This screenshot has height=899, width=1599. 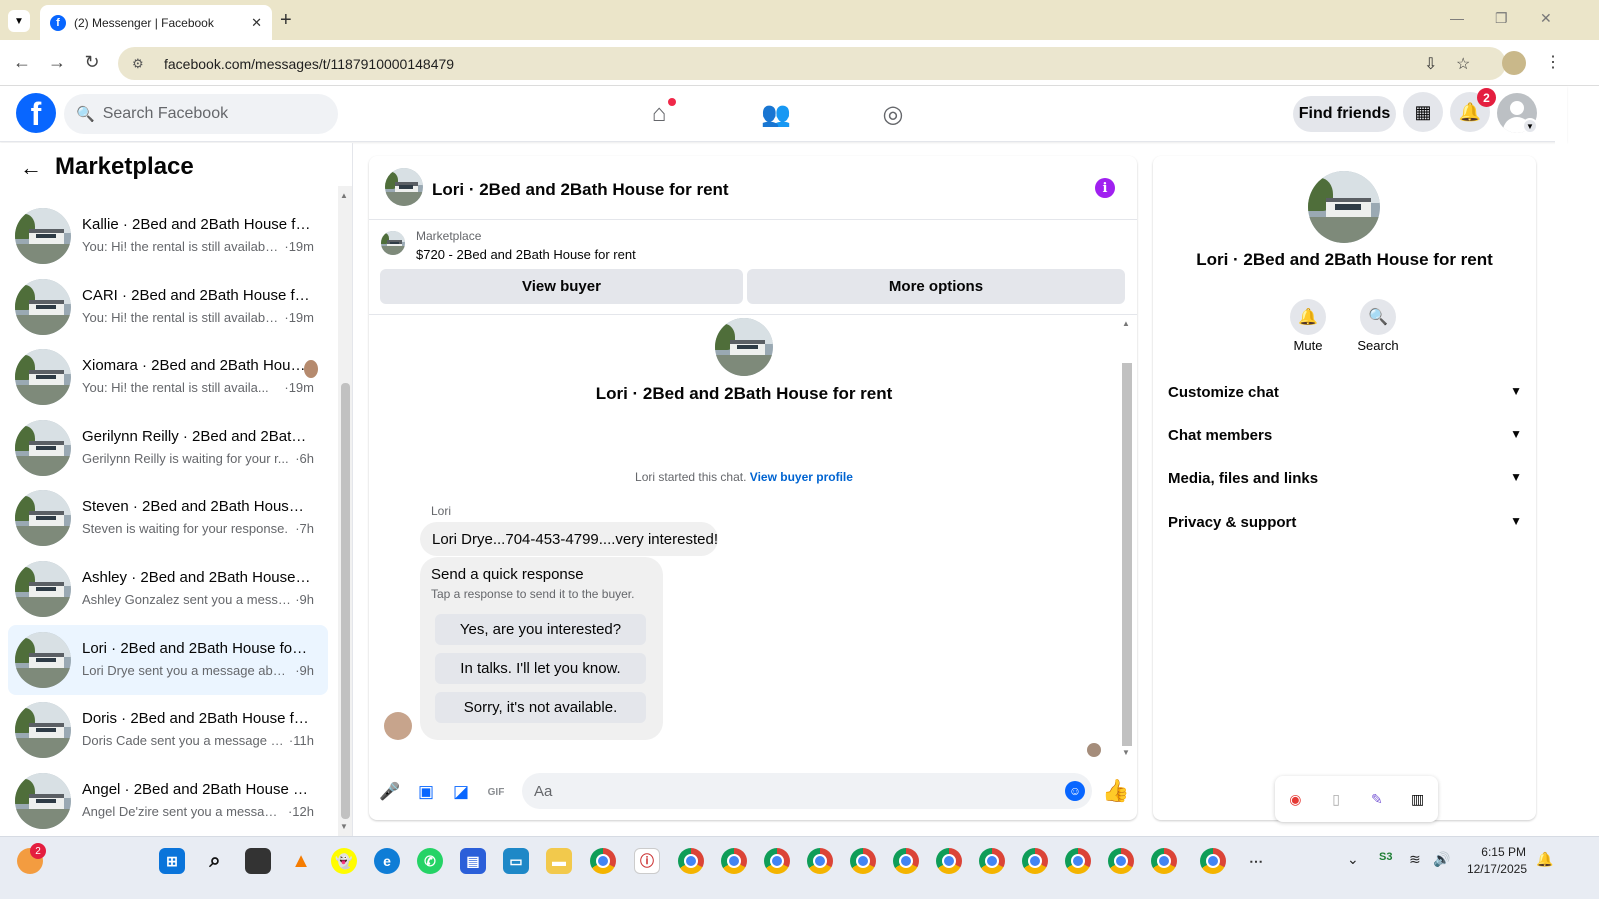 What do you see at coordinates (1345, 392) in the screenshot?
I see `customize-chat-section: Customize chat ▼` at bounding box center [1345, 392].